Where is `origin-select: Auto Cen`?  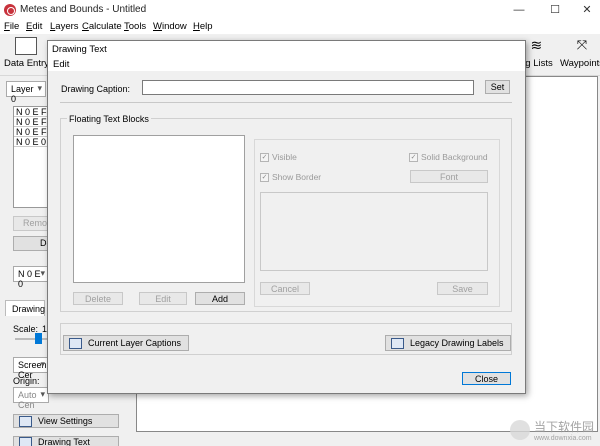
origin-select: Auto Cen is located at coordinates (31, 398).